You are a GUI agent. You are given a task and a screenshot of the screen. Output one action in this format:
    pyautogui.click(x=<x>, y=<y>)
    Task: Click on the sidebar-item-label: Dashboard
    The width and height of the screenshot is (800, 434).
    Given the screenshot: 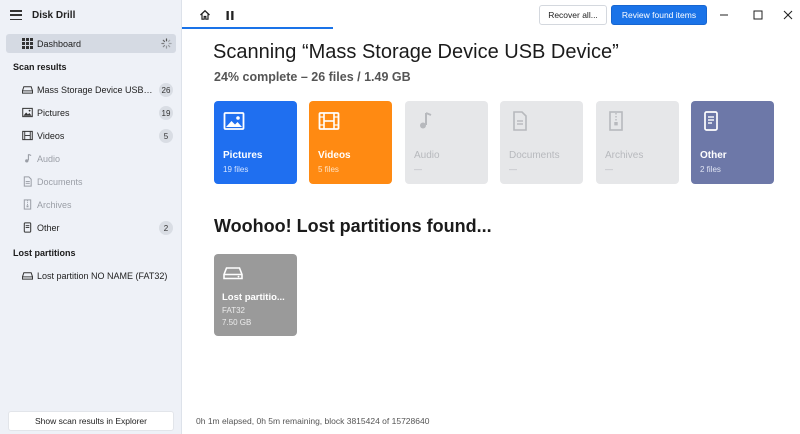 What is the action you would take?
    pyautogui.click(x=59, y=43)
    